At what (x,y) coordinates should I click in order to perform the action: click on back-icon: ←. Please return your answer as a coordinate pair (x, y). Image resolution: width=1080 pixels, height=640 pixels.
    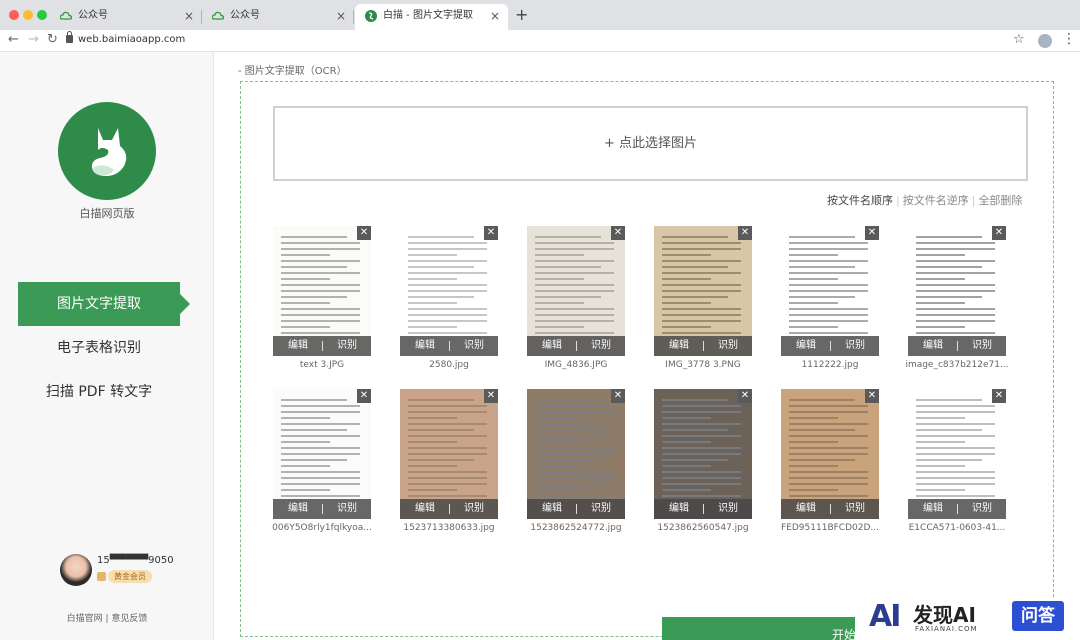
    Looking at the image, I should click on (13, 39).